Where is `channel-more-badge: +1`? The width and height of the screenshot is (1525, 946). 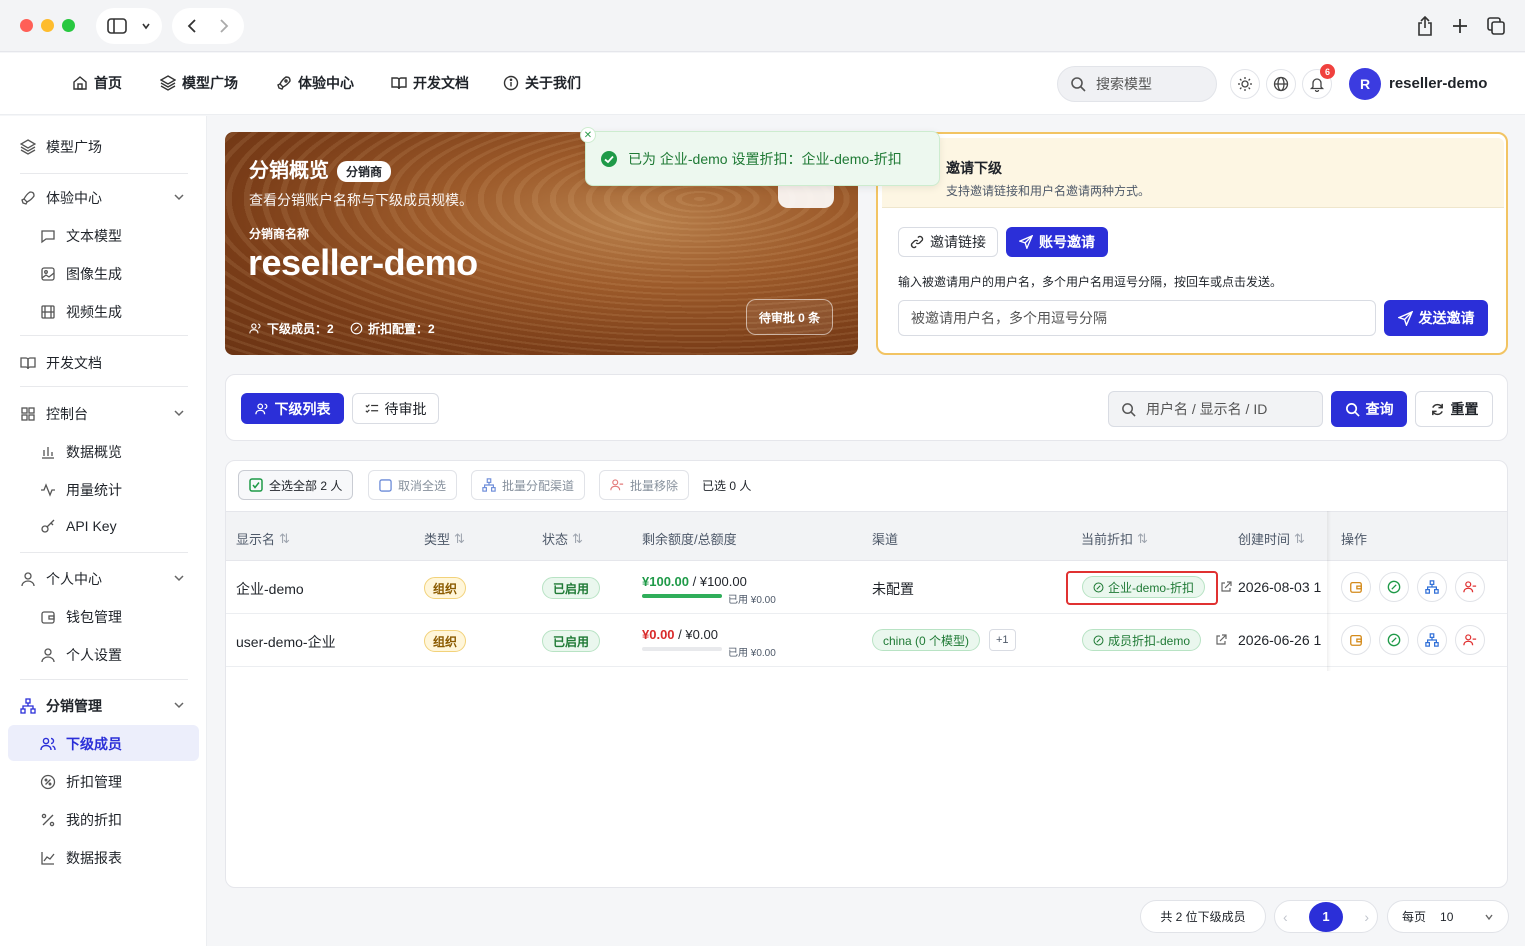 channel-more-badge: +1 is located at coordinates (1002, 640).